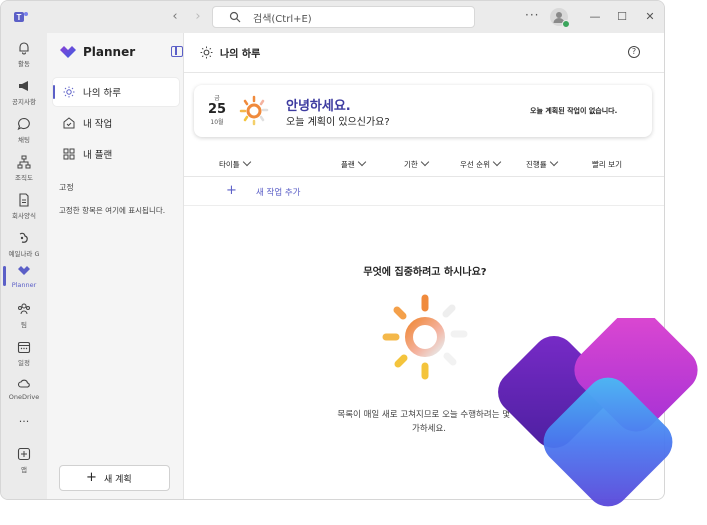  I want to click on rail-more-apps: ···, so click(24, 421).